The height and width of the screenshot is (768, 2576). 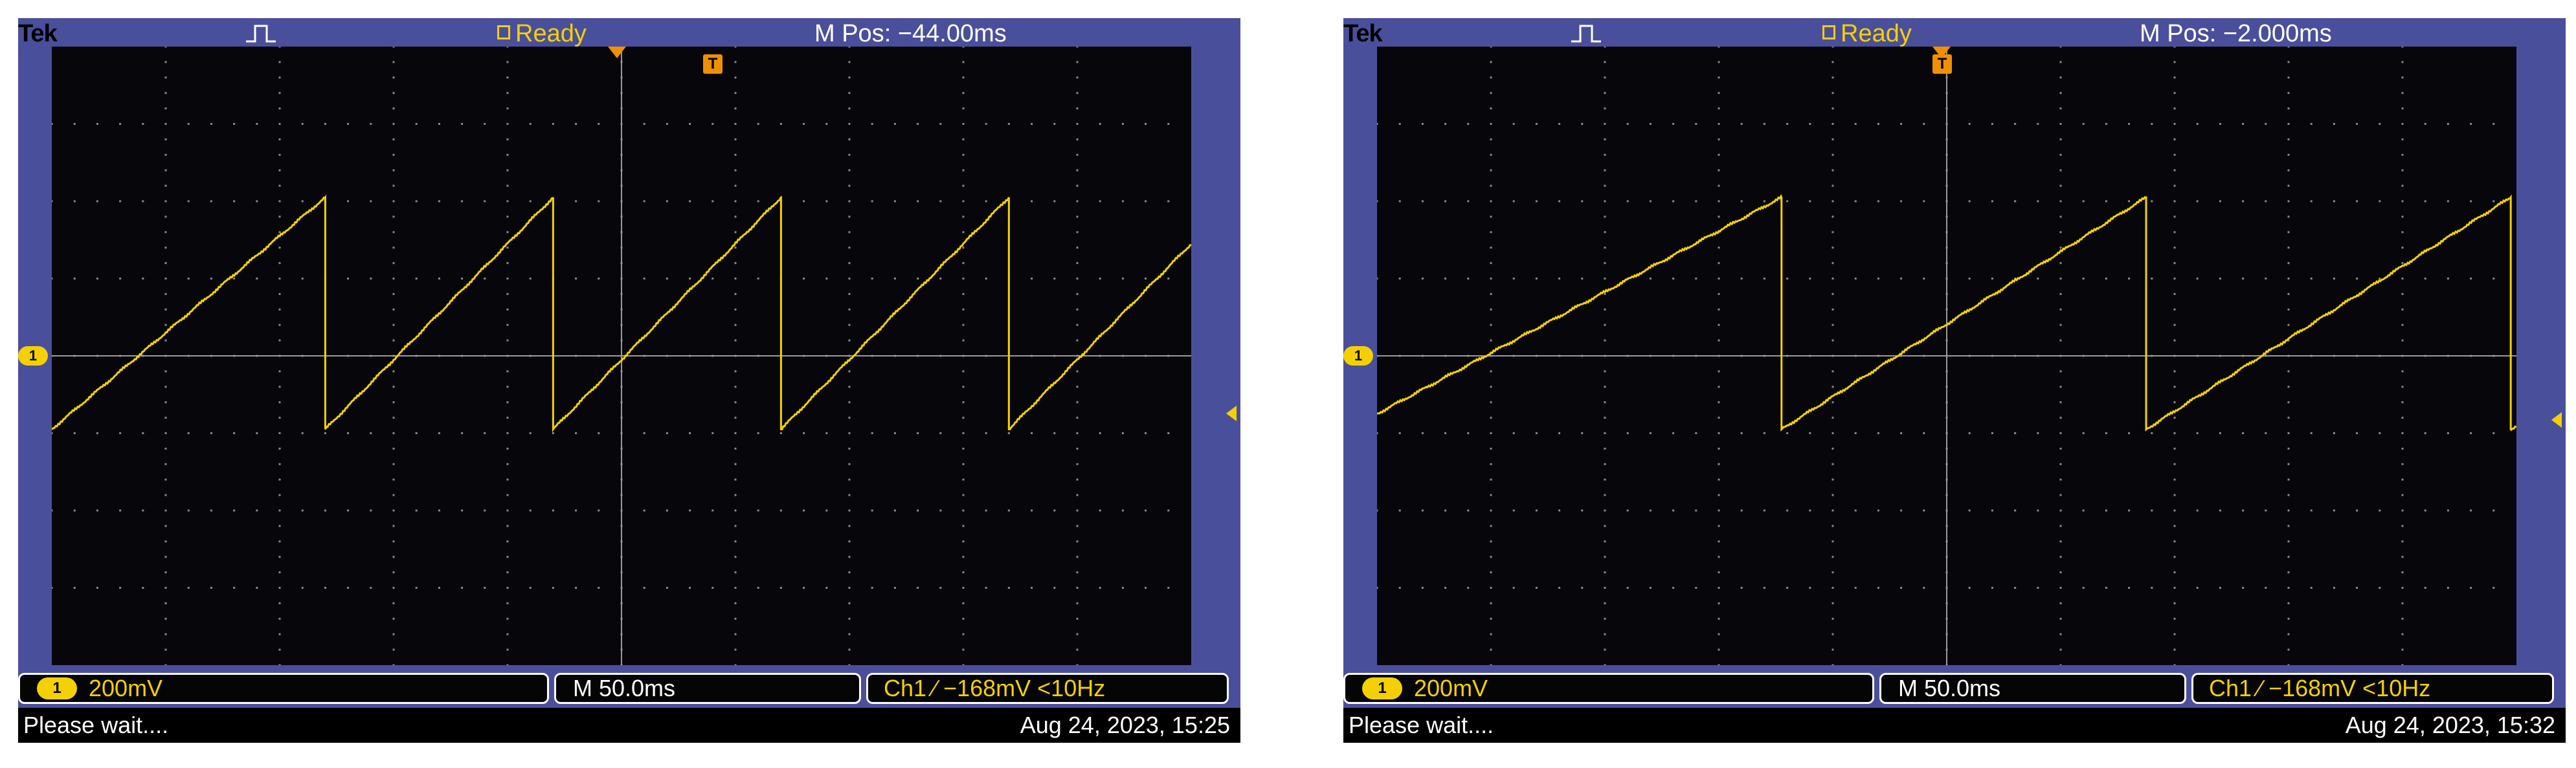 What do you see at coordinates (911, 33) in the screenshot?
I see `position-readout: M Pos: −44.00ms` at bounding box center [911, 33].